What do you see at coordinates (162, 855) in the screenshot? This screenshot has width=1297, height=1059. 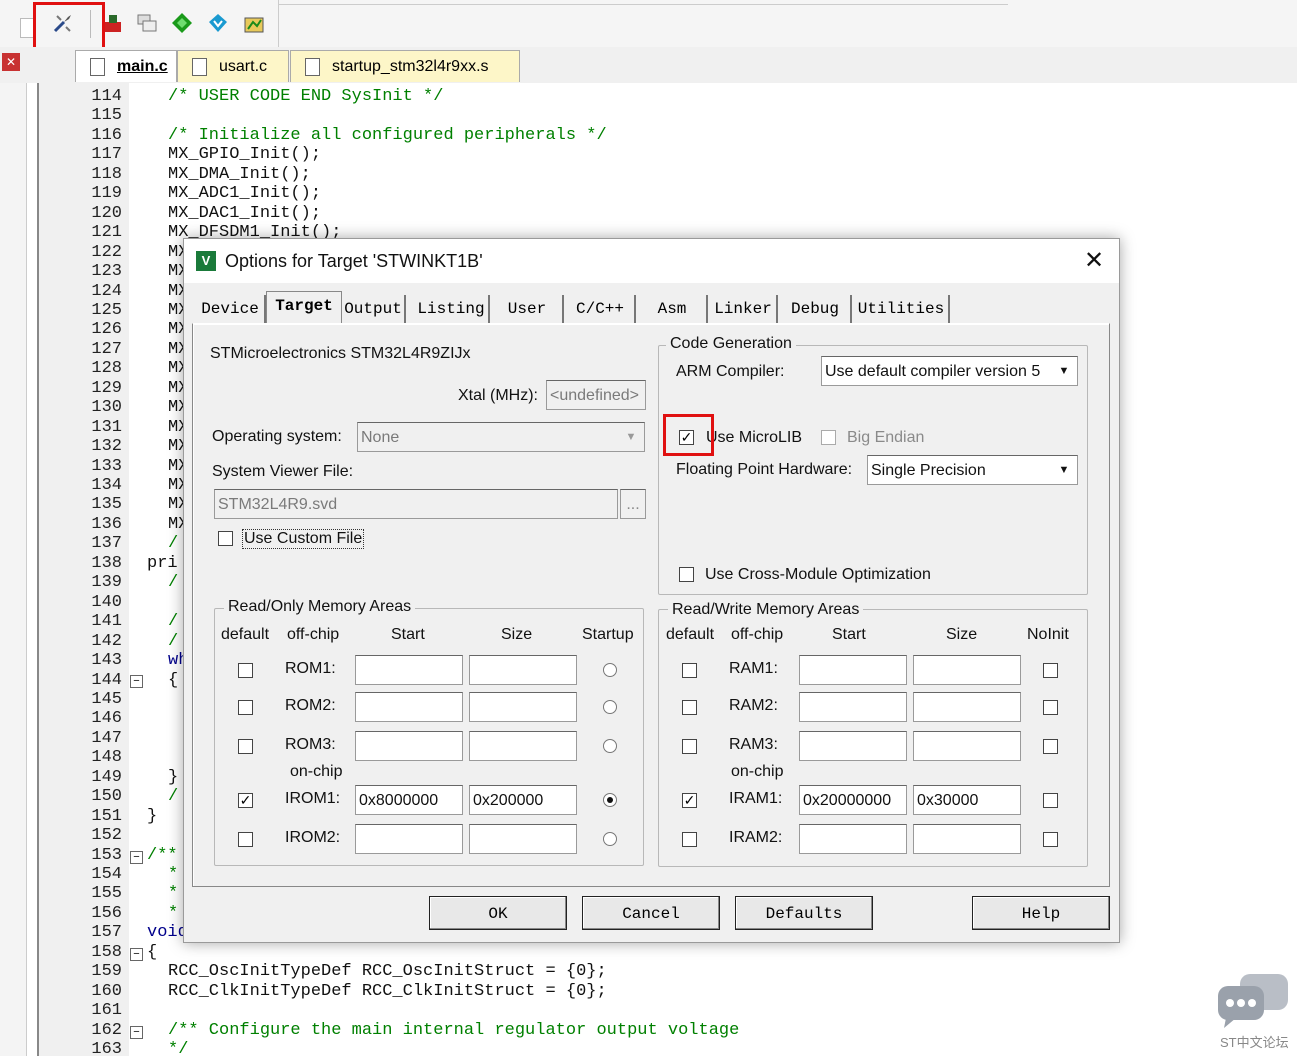 I see `code-line: /**` at bounding box center [162, 855].